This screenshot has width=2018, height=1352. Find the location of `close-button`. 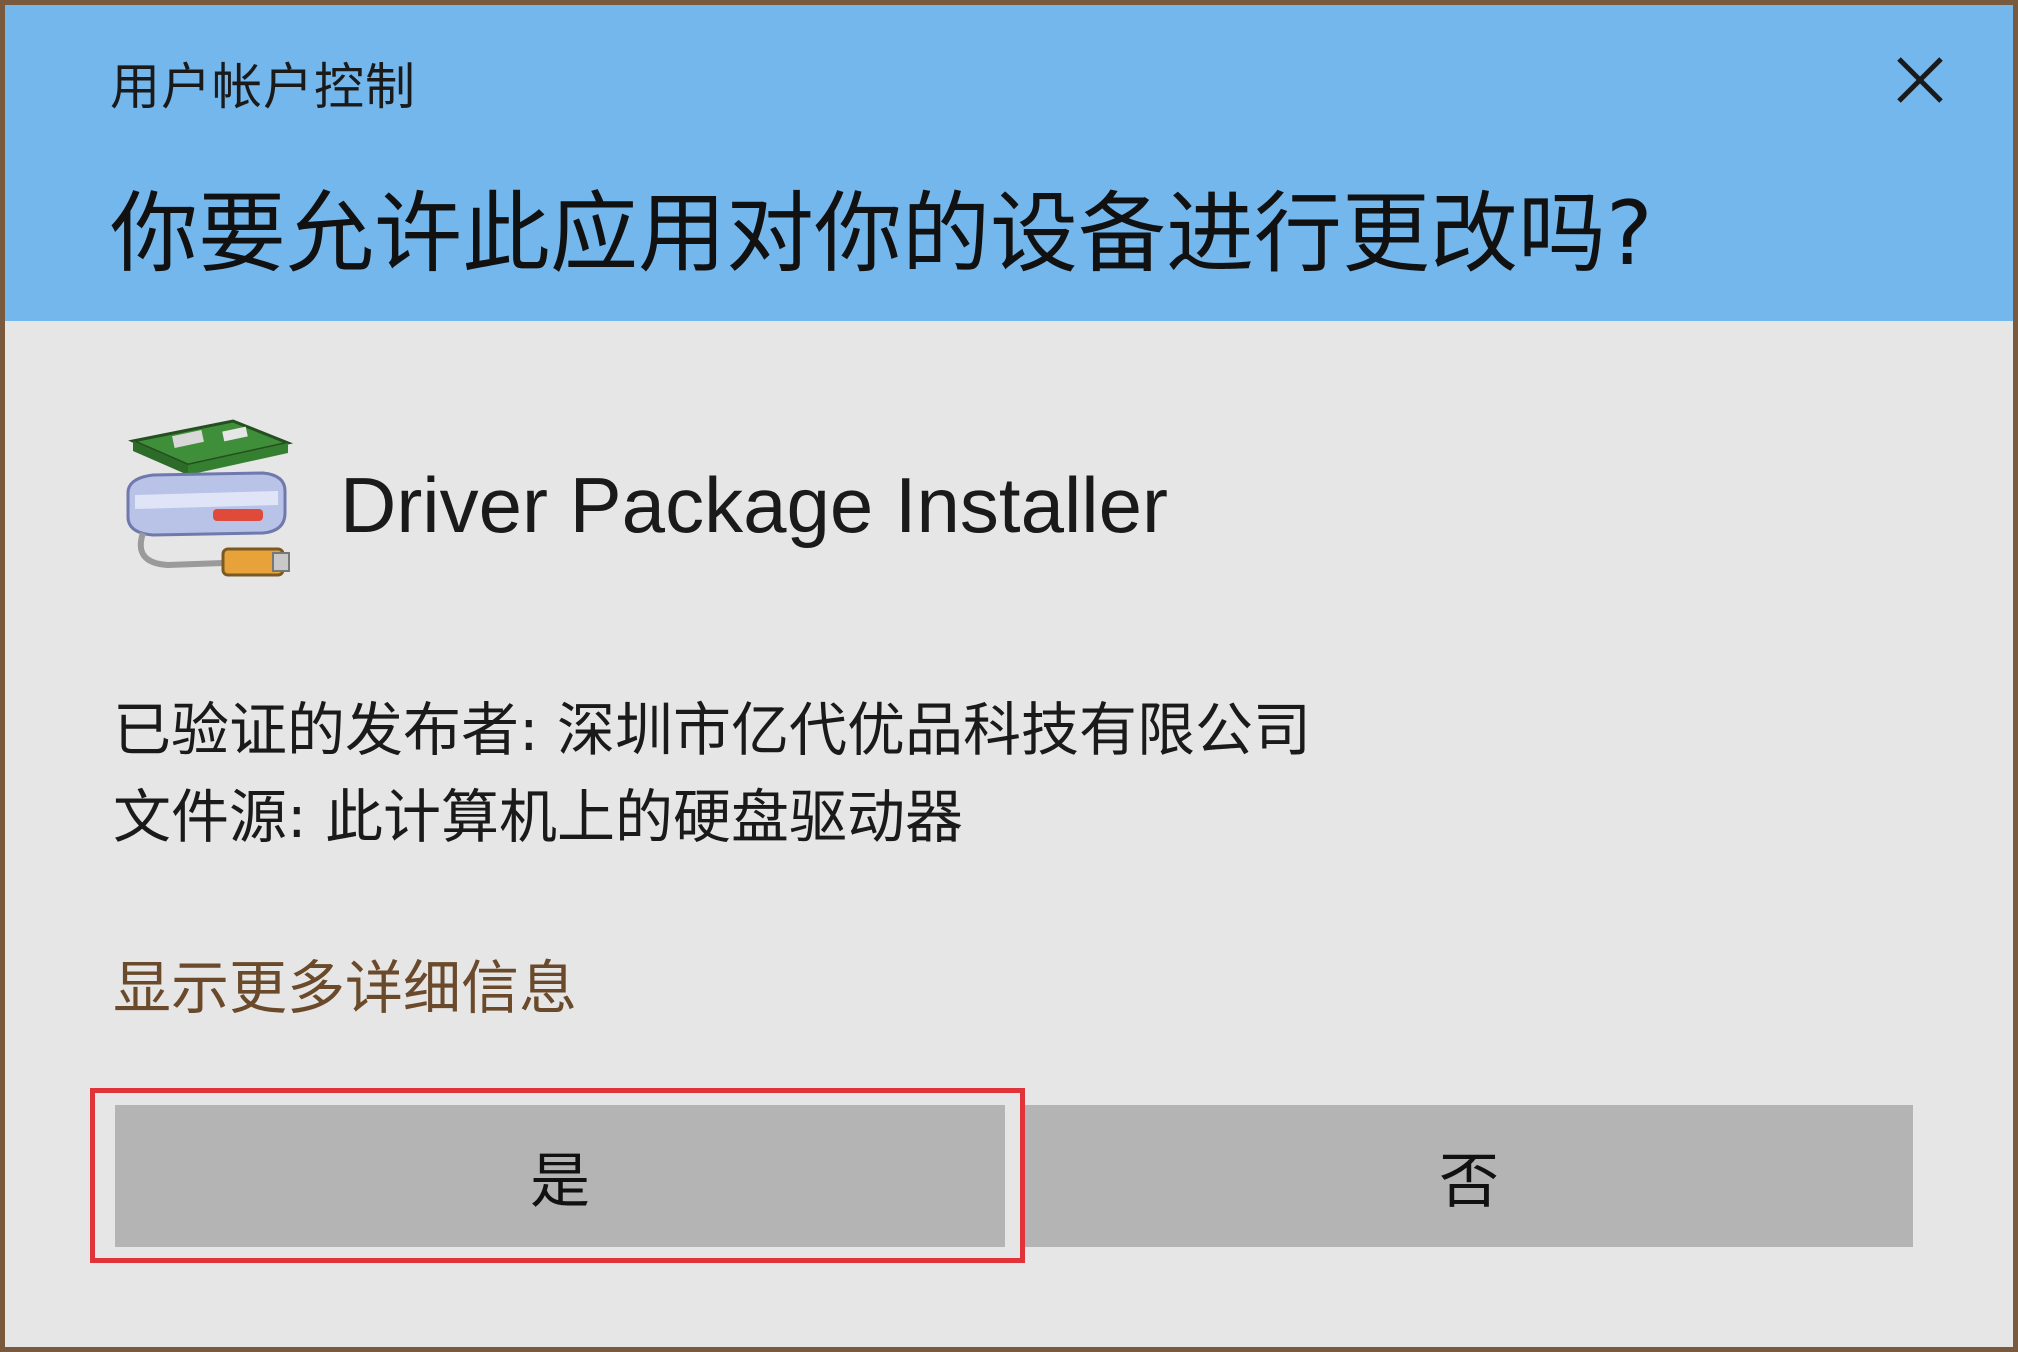

close-button is located at coordinates (1920, 80).